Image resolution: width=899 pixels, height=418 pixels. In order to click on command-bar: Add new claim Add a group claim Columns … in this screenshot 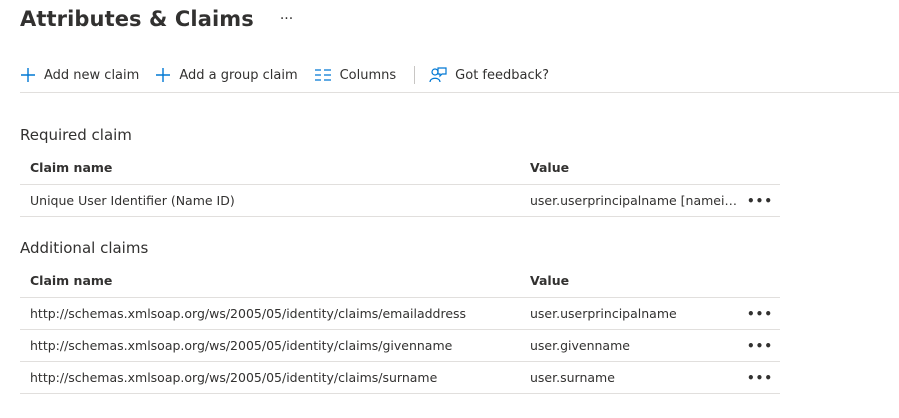, I will do `click(459, 75)`.